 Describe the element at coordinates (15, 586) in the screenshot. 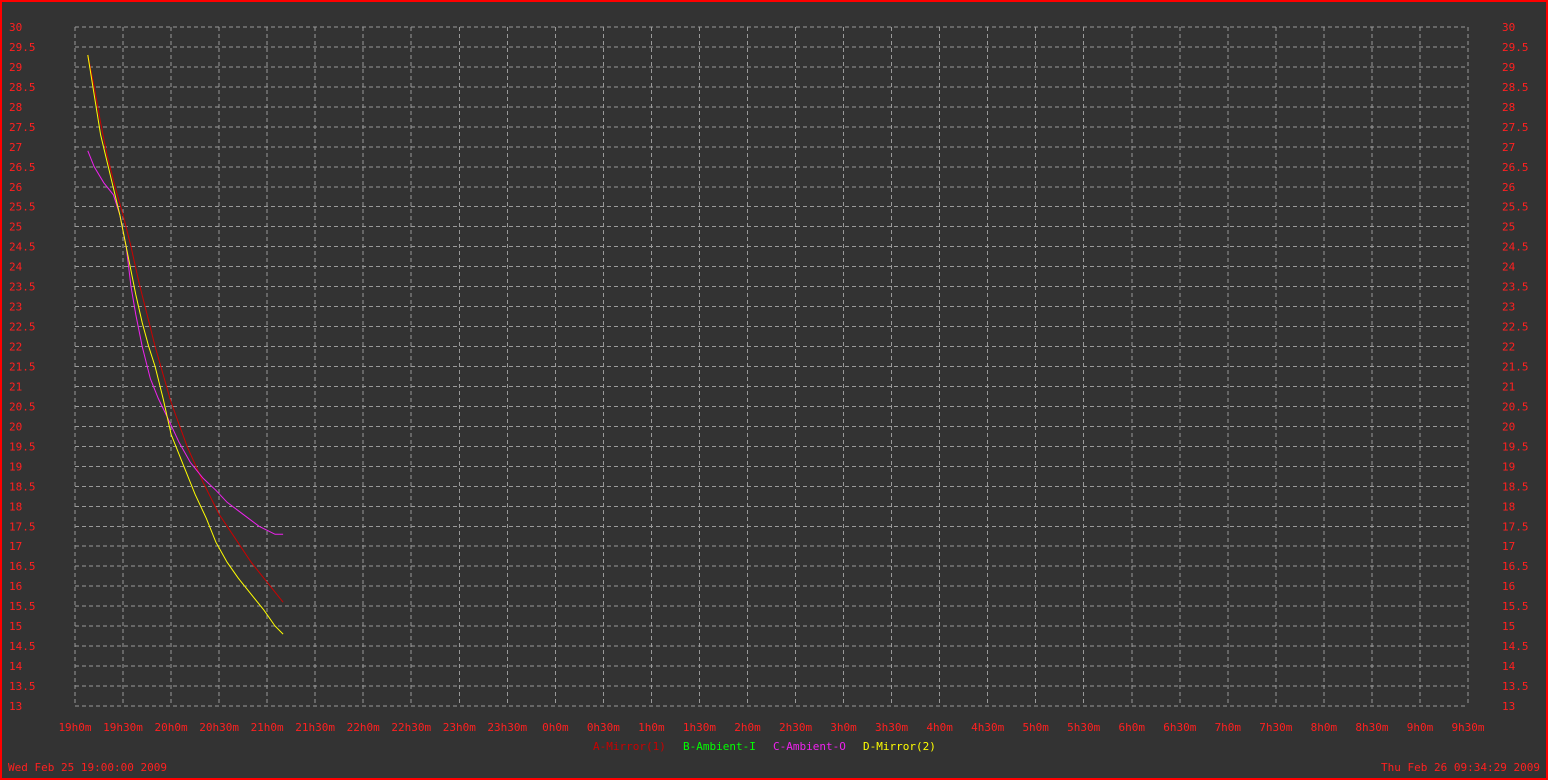

I see `y-tick-label-left: 16` at that location.